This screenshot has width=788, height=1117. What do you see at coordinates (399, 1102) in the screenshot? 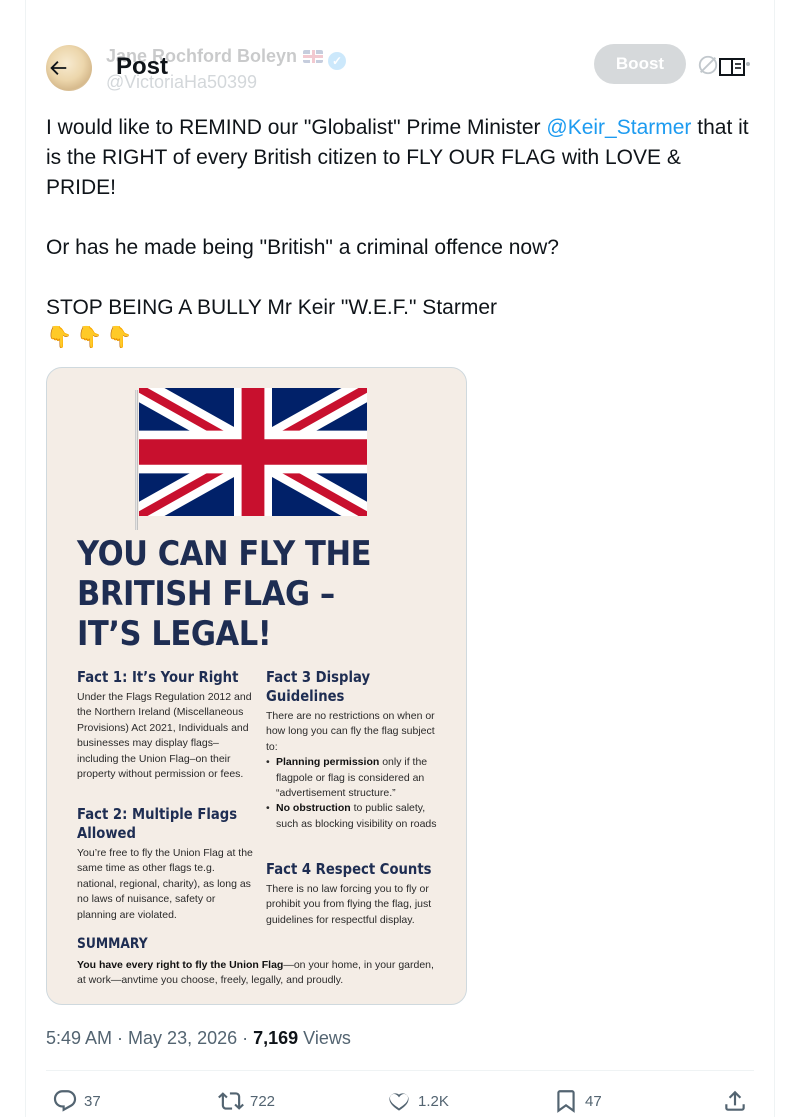
I see `heart-icon` at bounding box center [399, 1102].